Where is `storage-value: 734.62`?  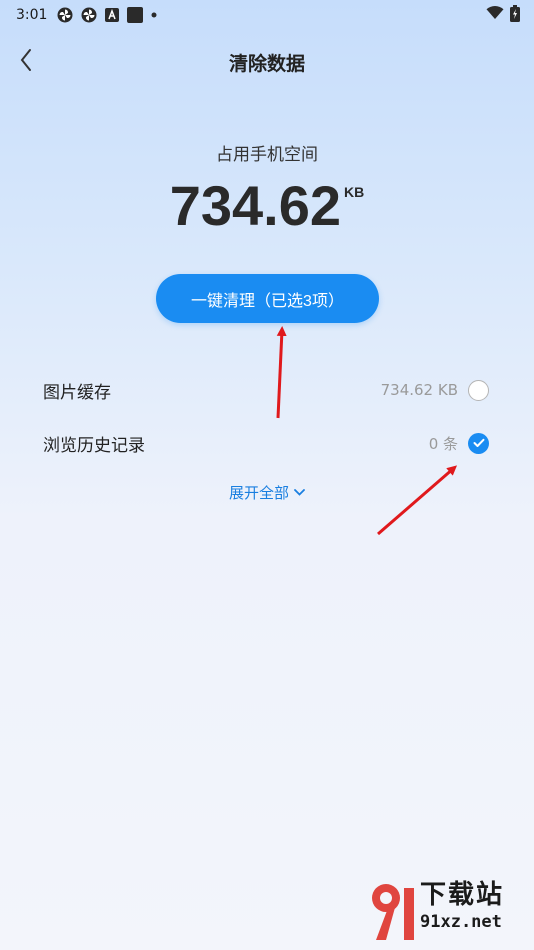
storage-value: 734.62 is located at coordinates (255, 205).